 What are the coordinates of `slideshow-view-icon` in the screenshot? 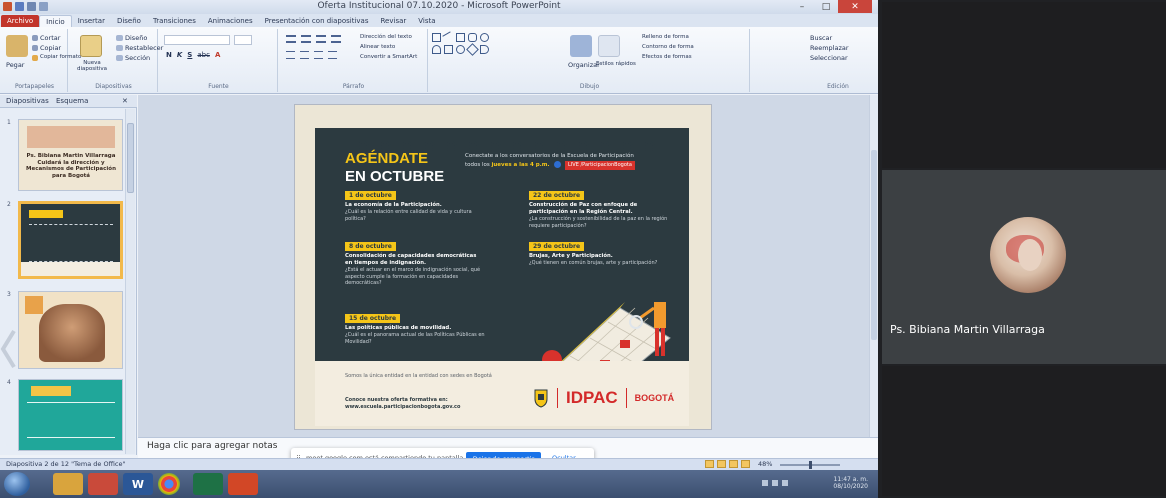 It's located at (745, 464).